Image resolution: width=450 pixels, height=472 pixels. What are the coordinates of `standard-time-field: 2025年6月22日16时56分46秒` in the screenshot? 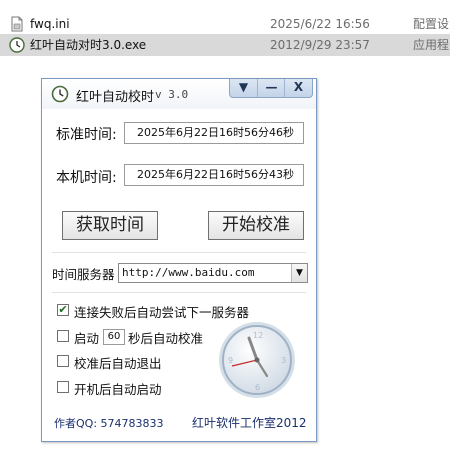 It's located at (214, 133).